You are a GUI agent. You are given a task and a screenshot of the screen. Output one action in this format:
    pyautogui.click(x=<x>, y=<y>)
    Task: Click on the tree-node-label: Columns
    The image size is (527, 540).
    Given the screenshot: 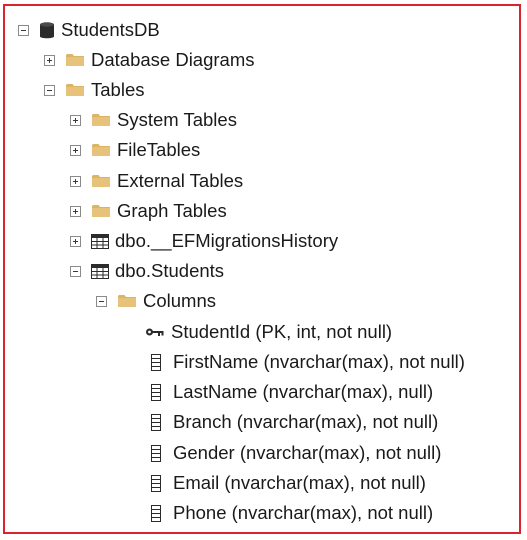 What is the action you would take?
    pyautogui.click(x=179, y=300)
    